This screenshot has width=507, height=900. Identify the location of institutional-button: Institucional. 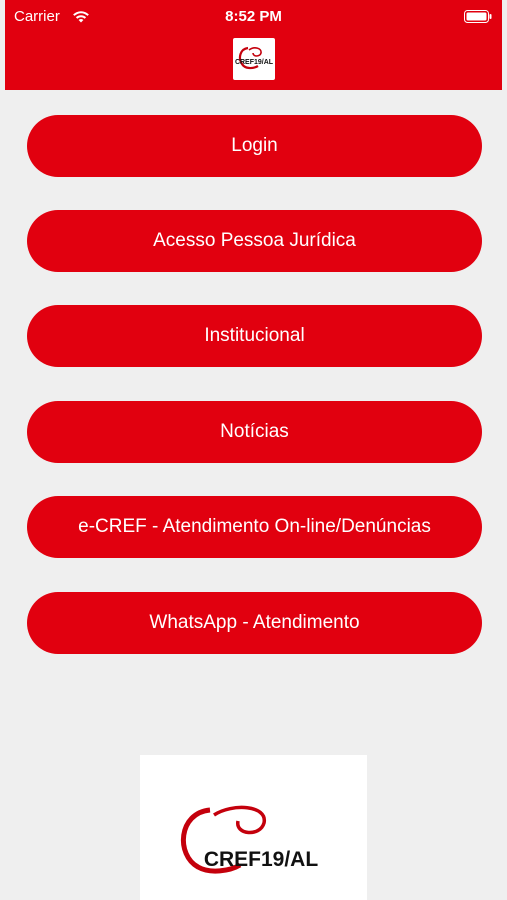
(254, 336).